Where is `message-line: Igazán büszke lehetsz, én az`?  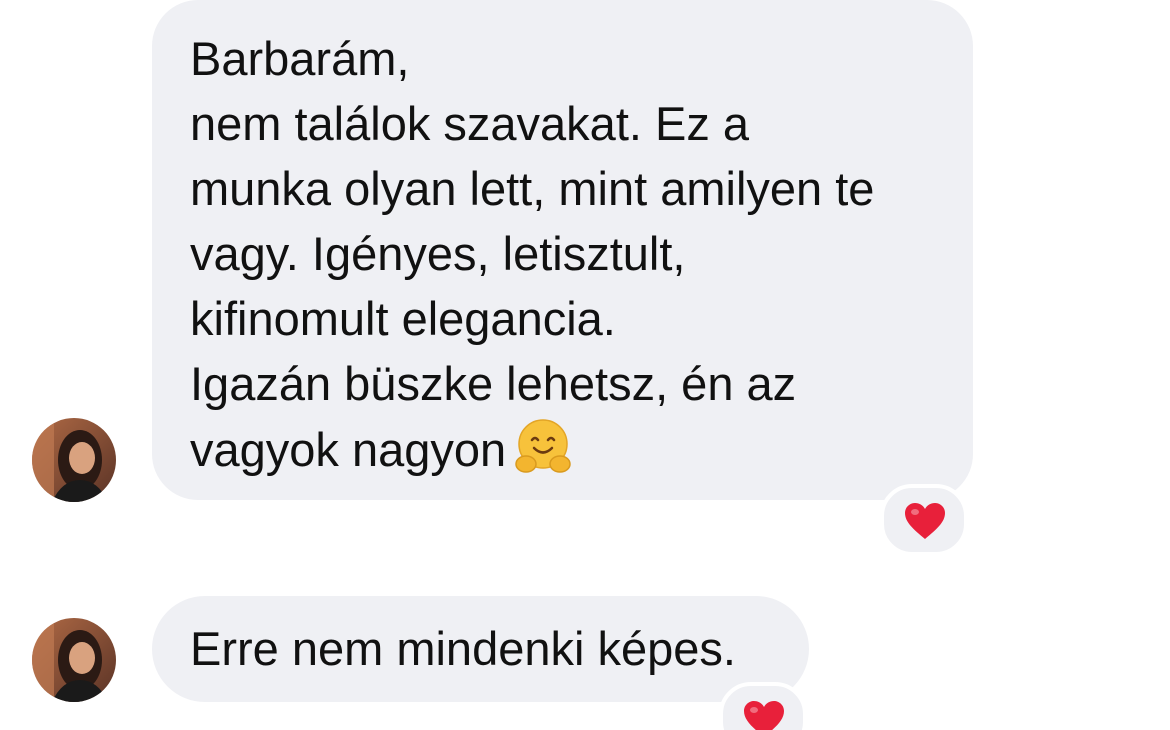 message-line: Igazán büszke lehetsz, én az is located at coordinates (493, 383).